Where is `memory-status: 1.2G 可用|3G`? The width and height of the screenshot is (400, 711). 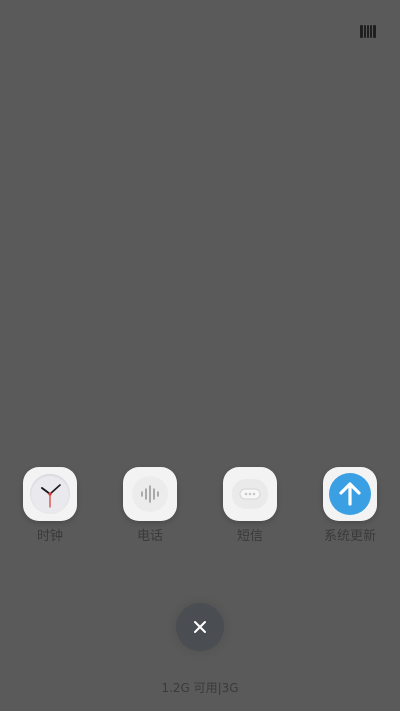 memory-status: 1.2G 可用|3G is located at coordinates (200, 688).